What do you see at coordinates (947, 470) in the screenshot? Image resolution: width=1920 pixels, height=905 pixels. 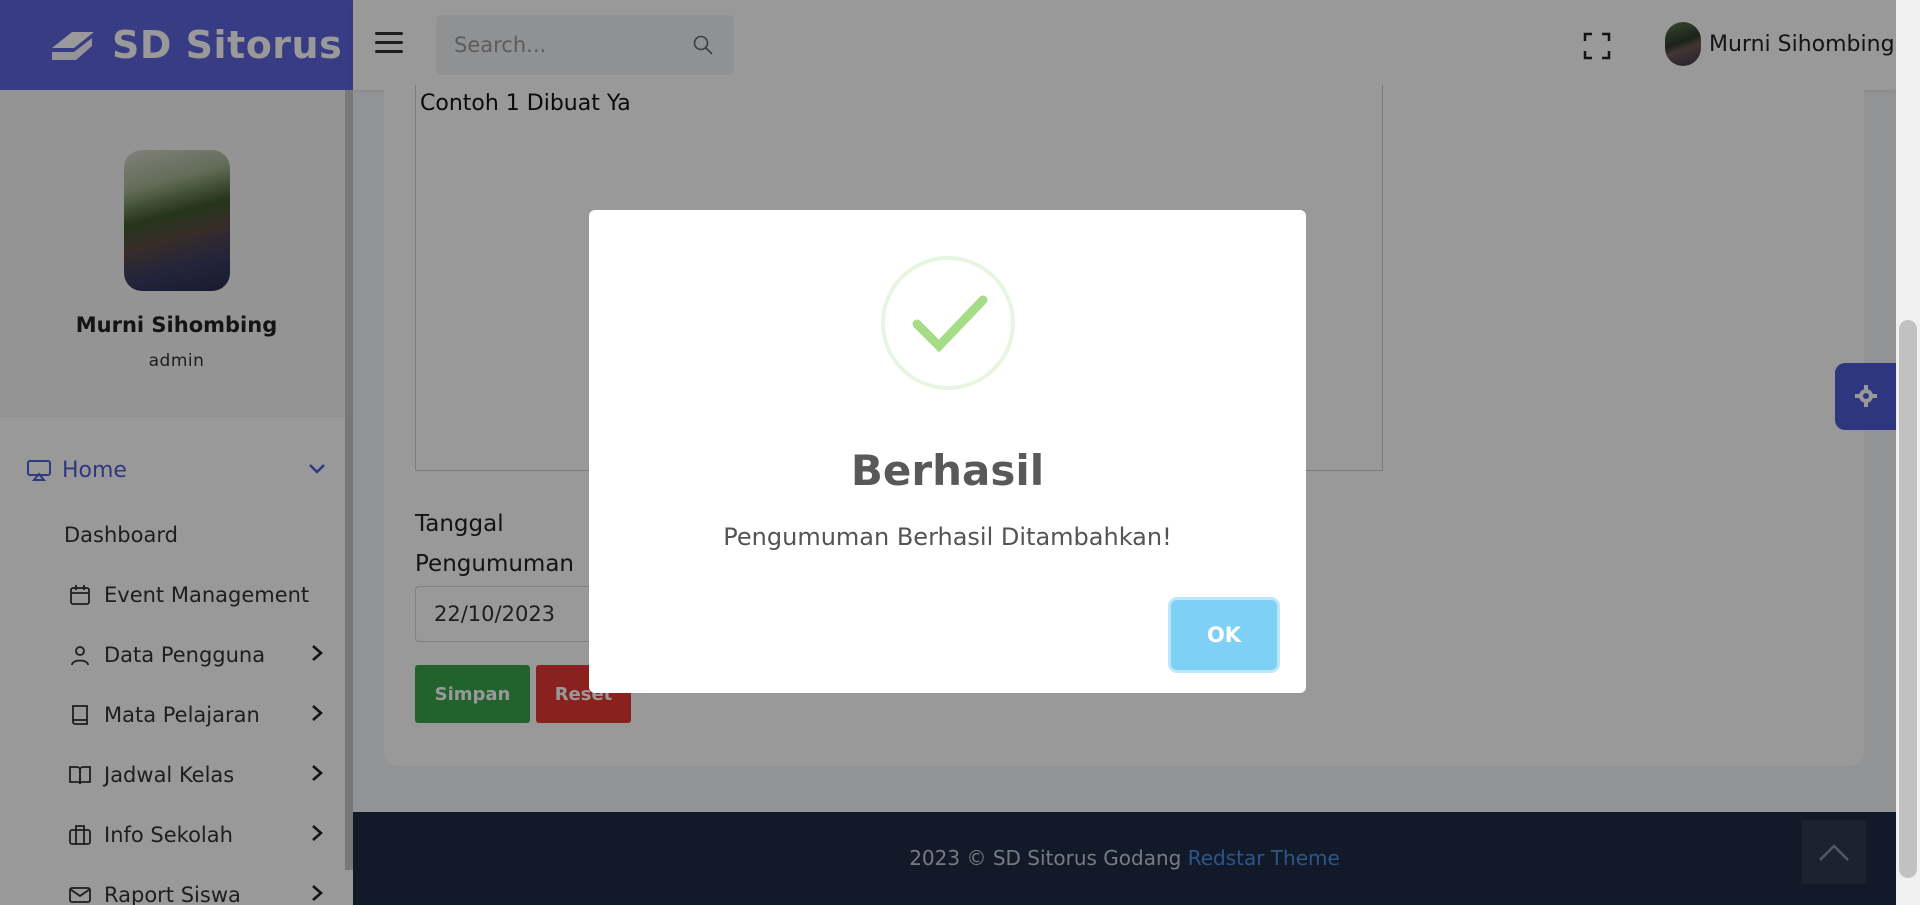 I see `modal-title: Berhasil` at bounding box center [947, 470].